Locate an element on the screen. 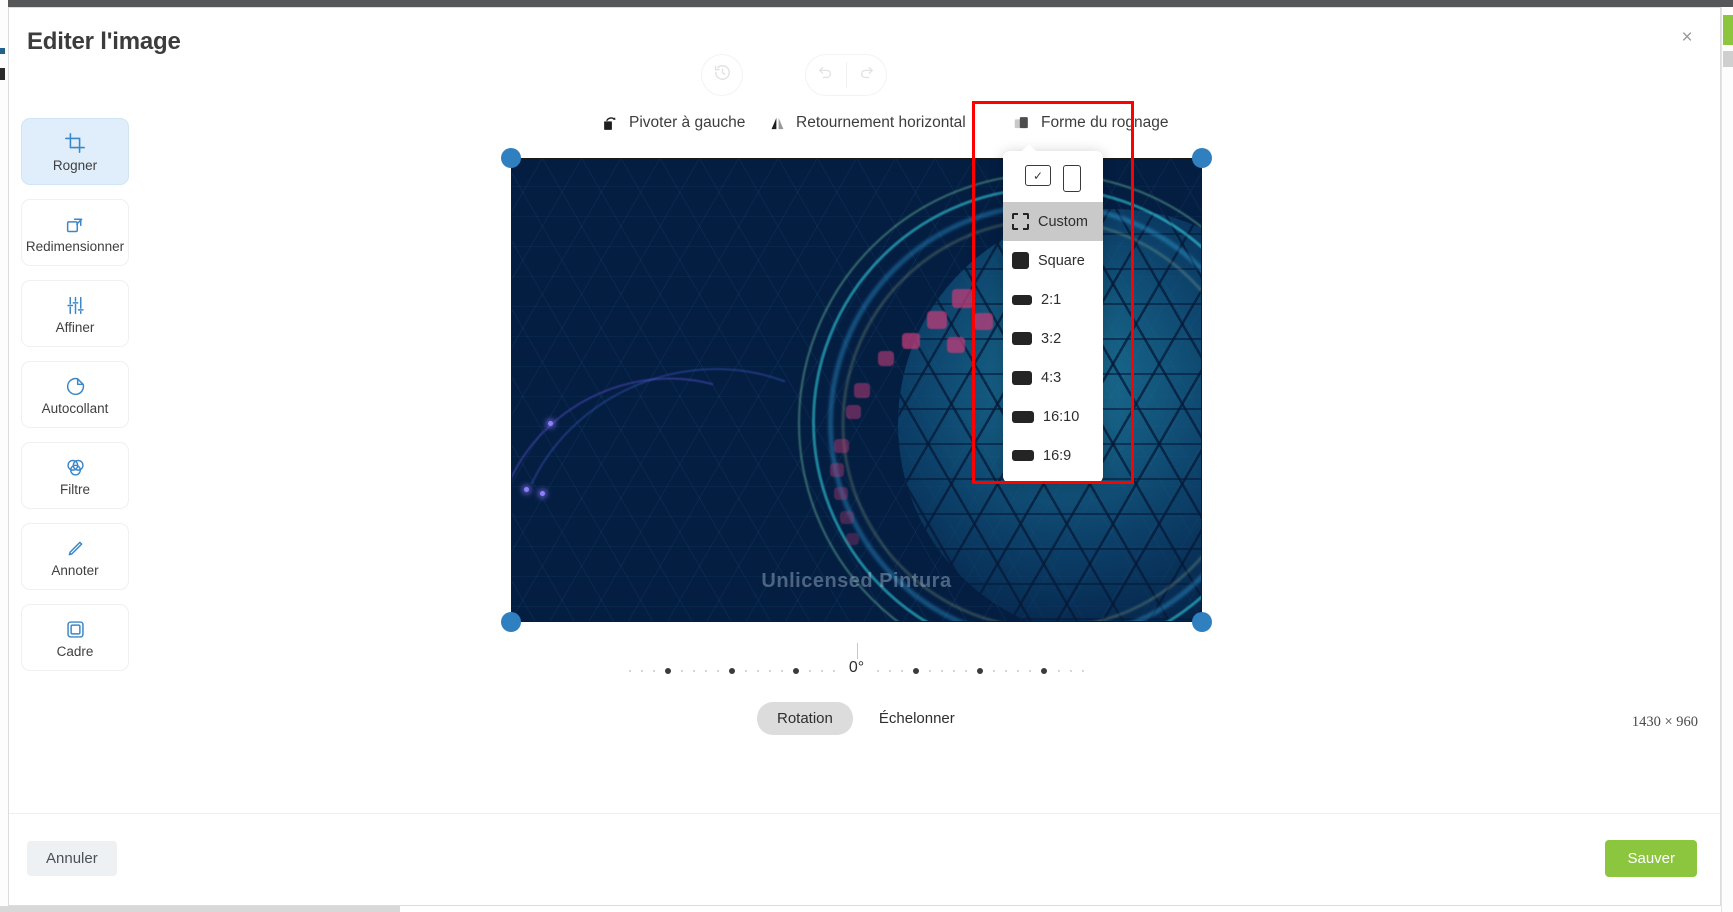 The image size is (1733, 912). sidebar-item-label: Rogner is located at coordinates (75, 165).